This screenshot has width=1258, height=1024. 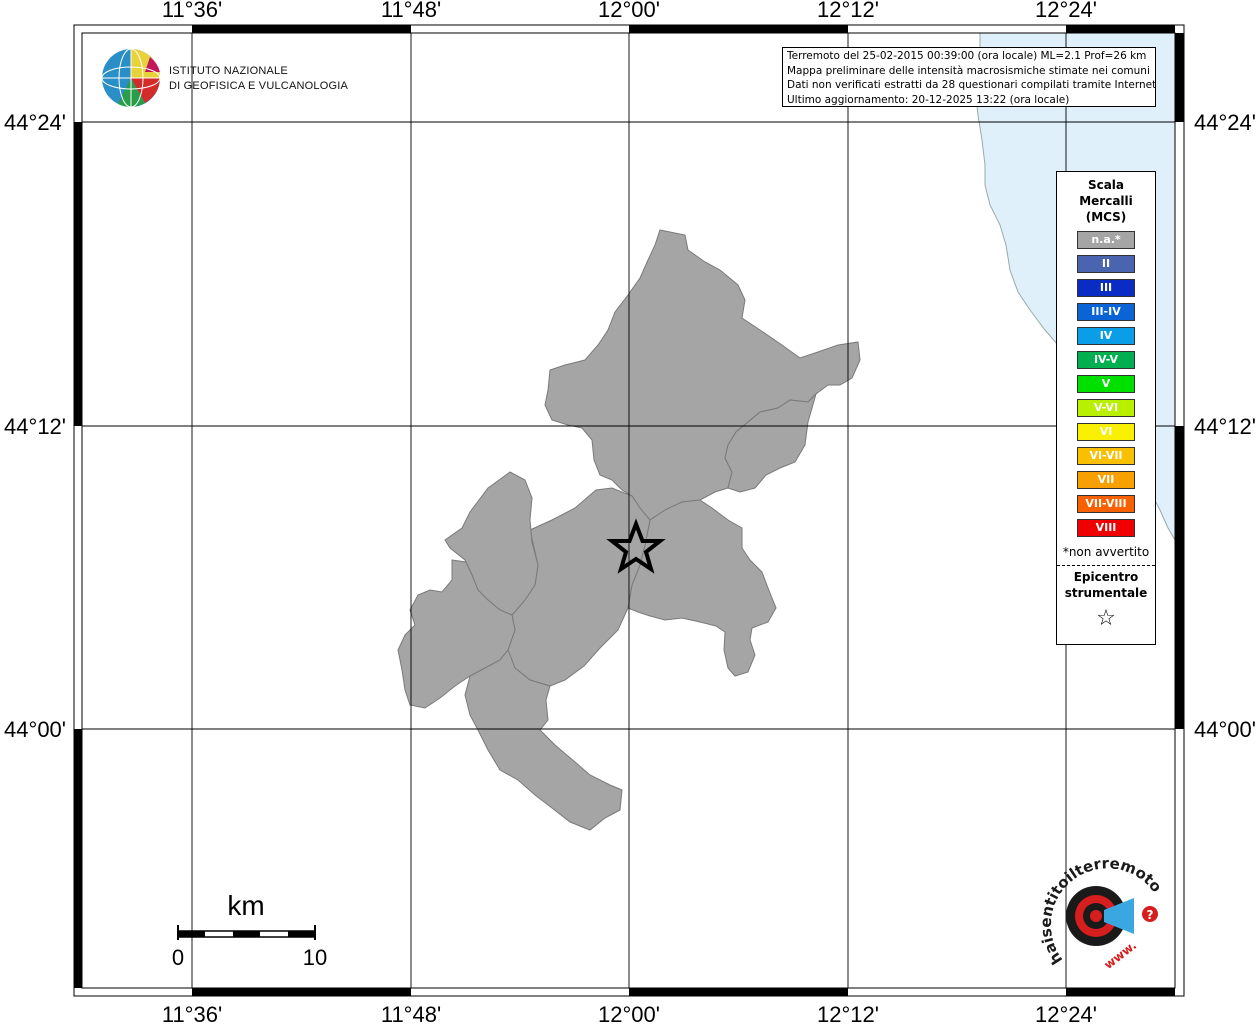 I want to click on scale-bar: km 0 10, so click(x=249, y=930).